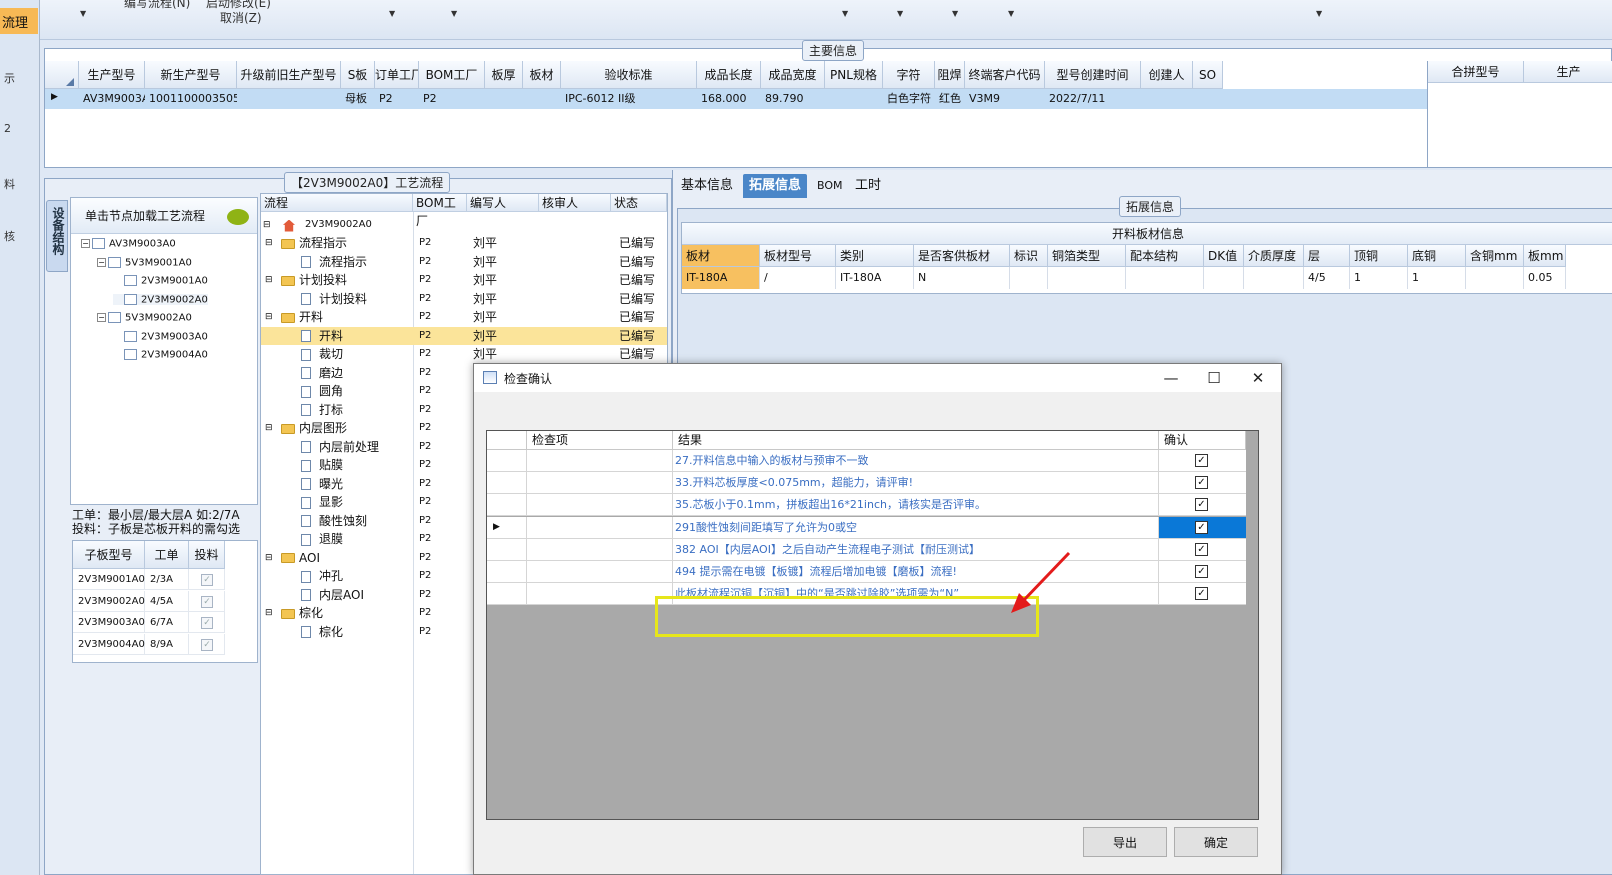 This screenshot has width=1612, height=875. What do you see at coordinates (464, 354) in the screenshot?
I see `process-row: 裁切 P2 刘平 已编写` at bounding box center [464, 354].